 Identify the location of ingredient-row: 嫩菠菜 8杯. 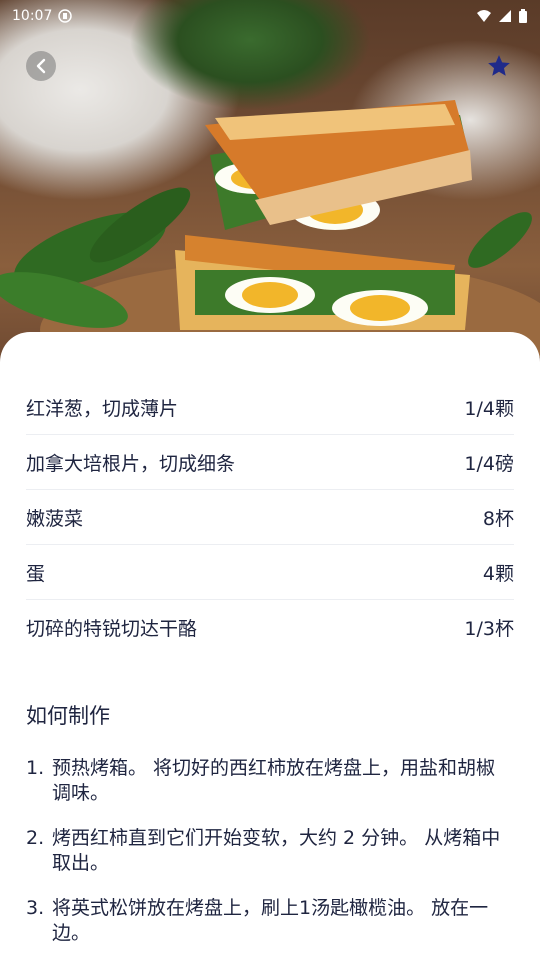
(270, 517).